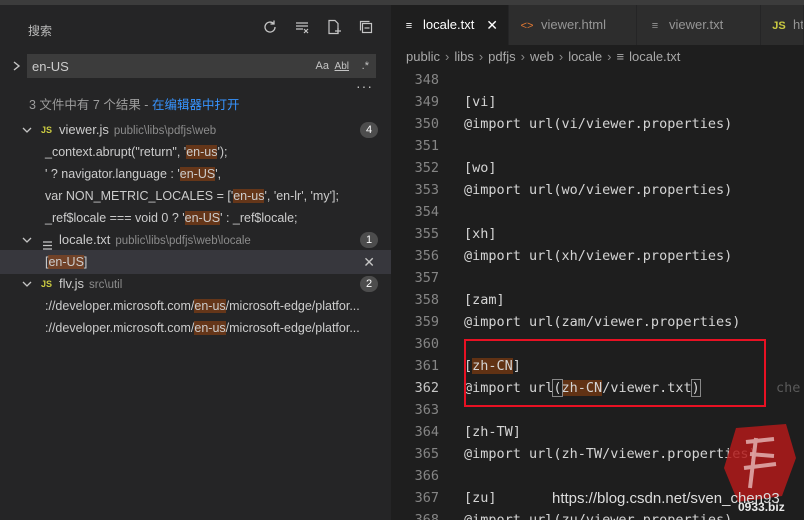 The image size is (804, 520). I want to click on line-text: @import url(xh/viewer.properties), so click(598, 256).